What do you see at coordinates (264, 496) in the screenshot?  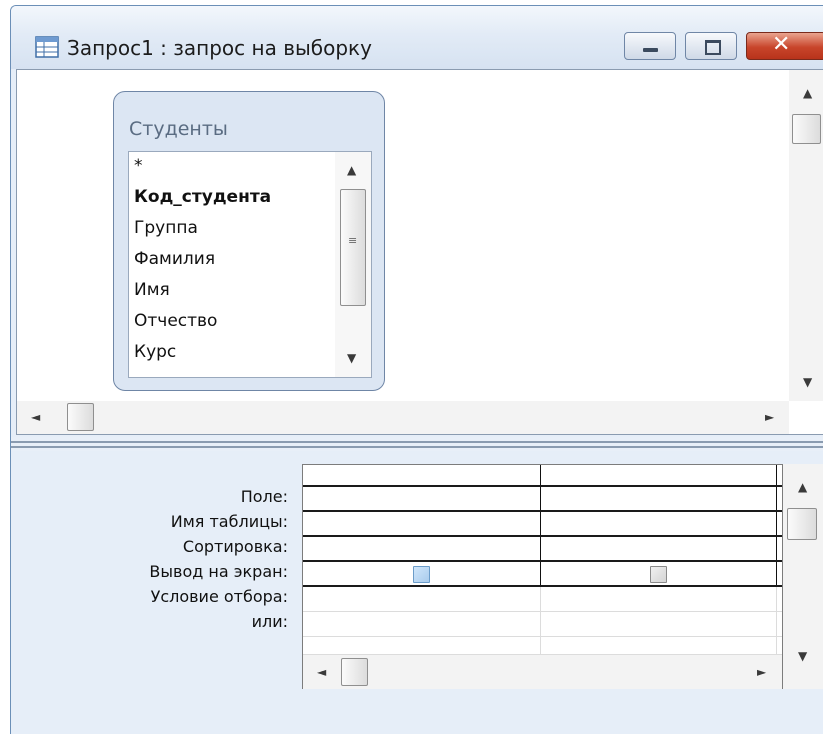 I see `row-label-field: Поле:` at bounding box center [264, 496].